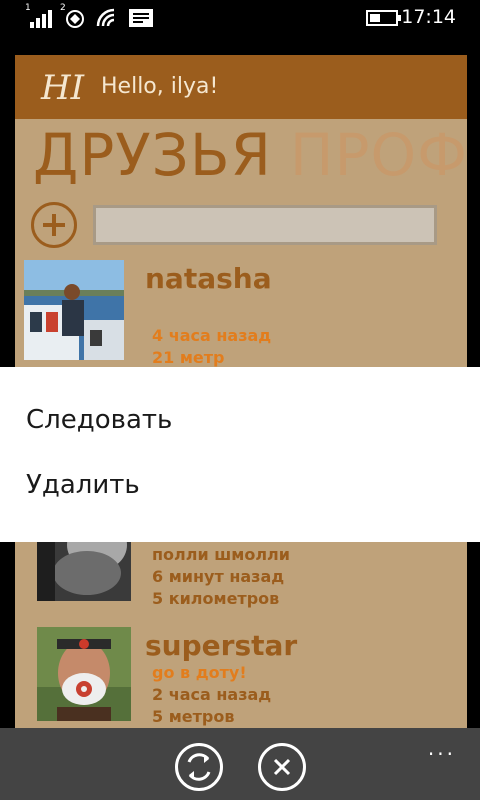 The image size is (480, 800). What do you see at coordinates (378, 155) in the screenshot?
I see `tab-profile: ПРОФ` at bounding box center [378, 155].